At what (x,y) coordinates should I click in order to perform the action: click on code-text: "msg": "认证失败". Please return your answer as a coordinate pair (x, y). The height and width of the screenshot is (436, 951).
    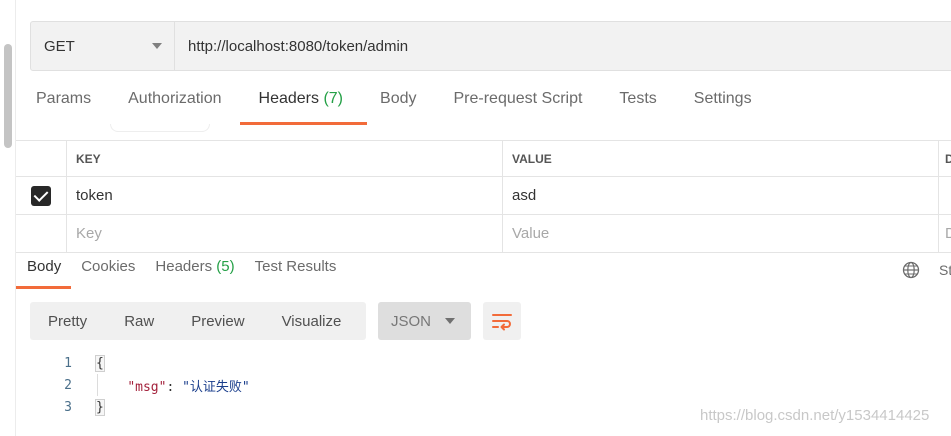
    Looking at the image, I should click on (173, 385).